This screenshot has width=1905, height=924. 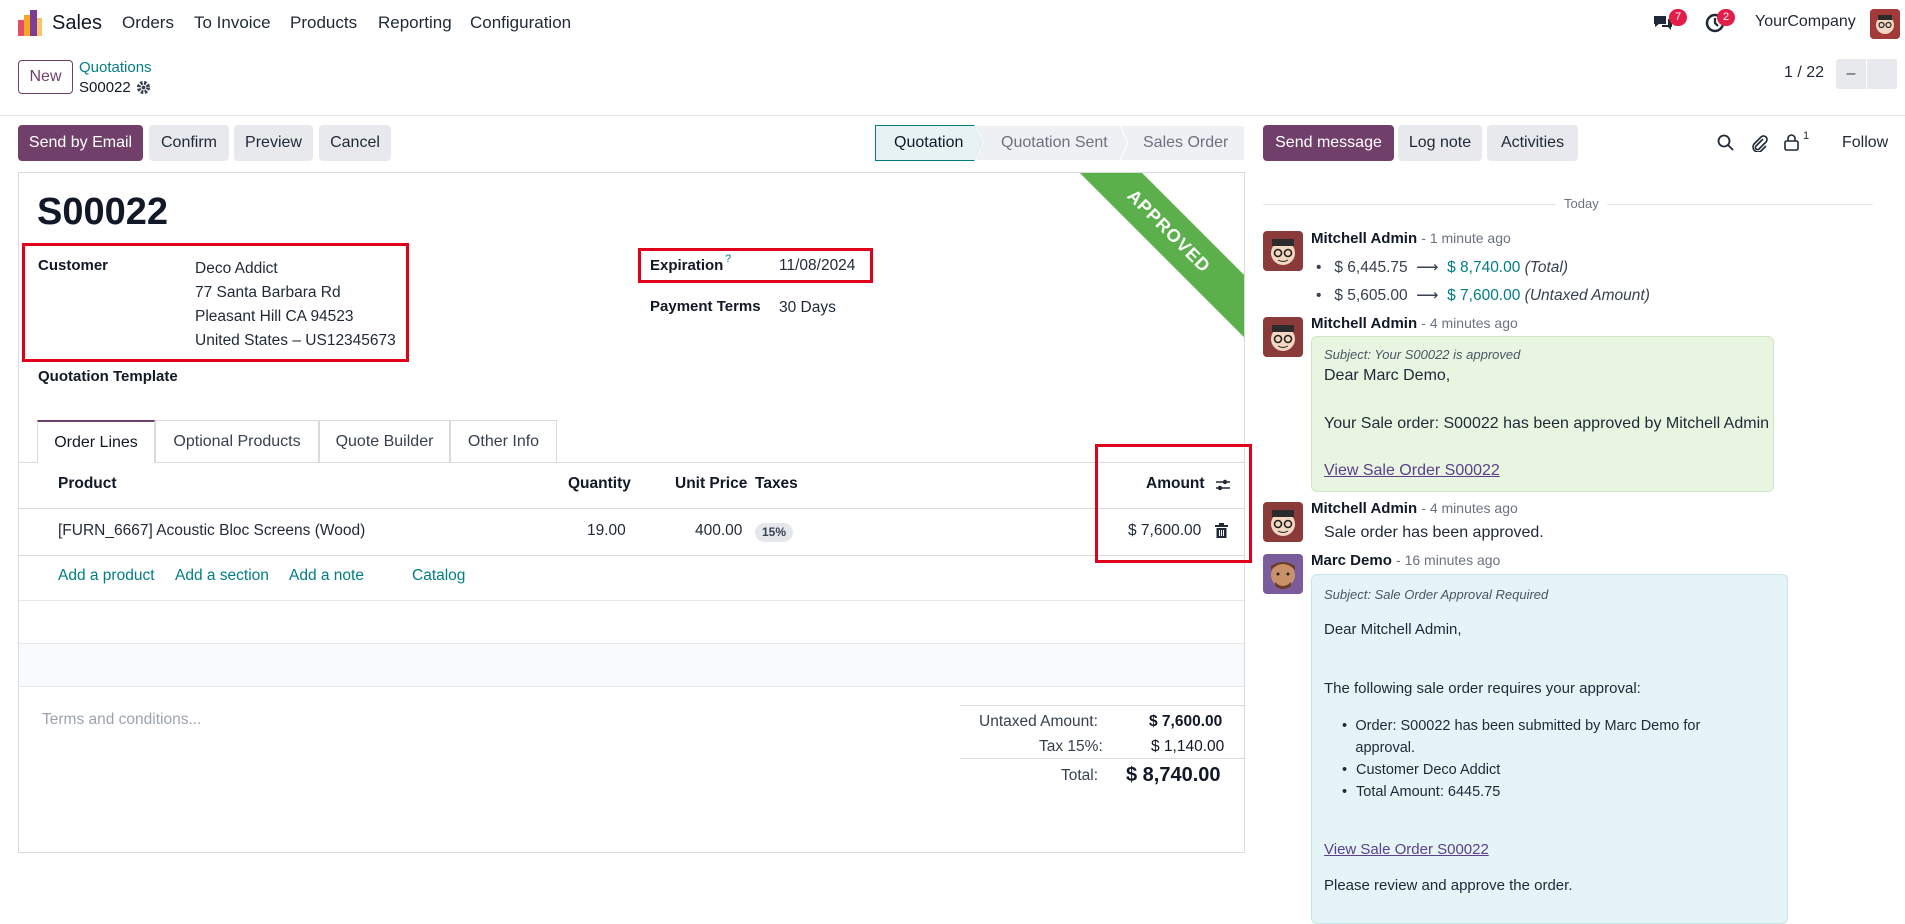 What do you see at coordinates (96, 441) in the screenshot?
I see `tab-order-lines: Order Lines` at bounding box center [96, 441].